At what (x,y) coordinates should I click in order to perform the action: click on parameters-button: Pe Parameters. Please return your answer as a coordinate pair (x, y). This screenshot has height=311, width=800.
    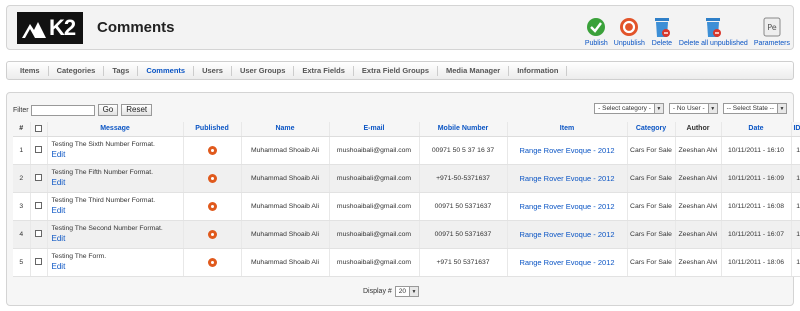
    Looking at the image, I should click on (772, 29).